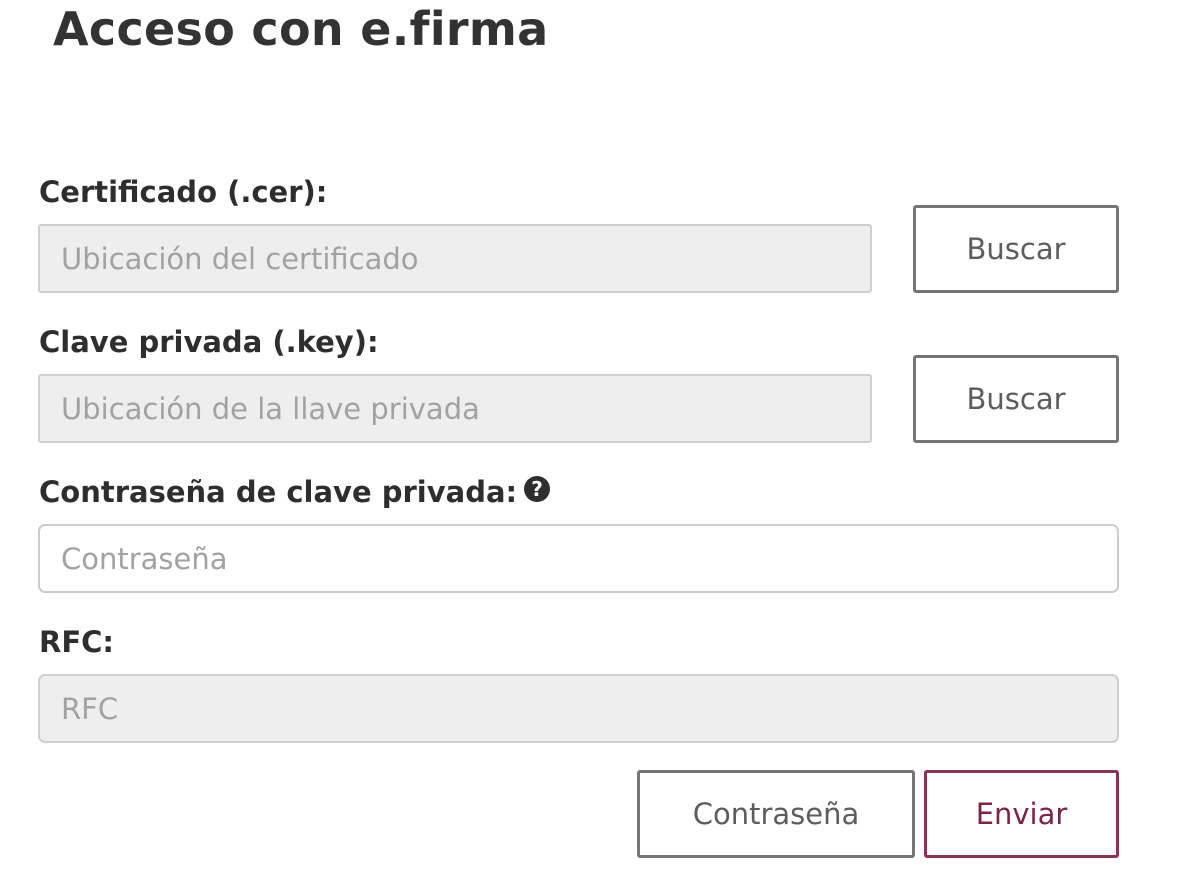  What do you see at coordinates (209, 342) in the screenshot?
I see `private-key-label: Clave privada (.key):` at bounding box center [209, 342].